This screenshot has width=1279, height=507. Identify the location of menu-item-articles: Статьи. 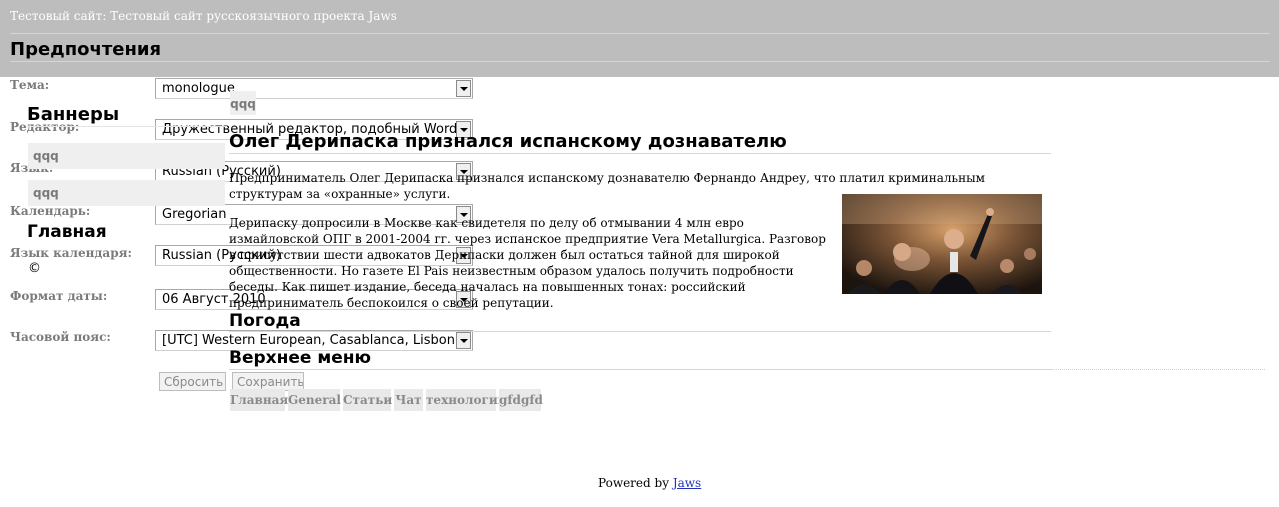
(367, 400).